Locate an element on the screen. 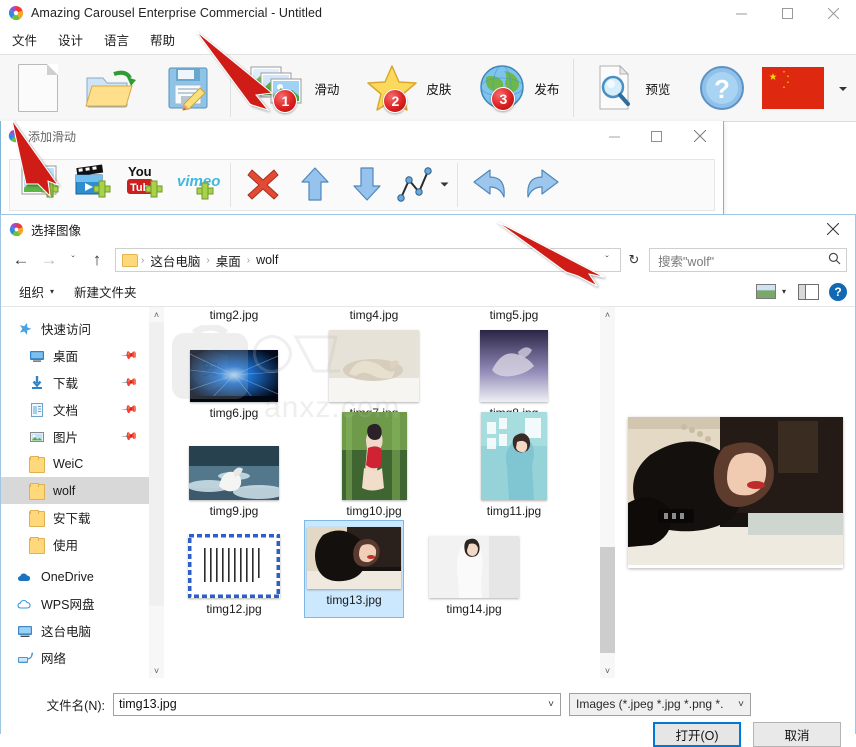  search-box: 搜索"wolf" is located at coordinates (748, 260).